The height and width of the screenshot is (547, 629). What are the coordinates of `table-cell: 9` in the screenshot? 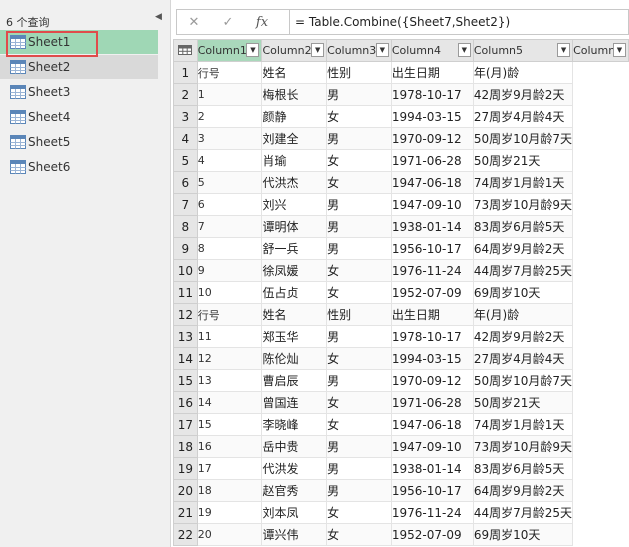 It's located at (229, 270).